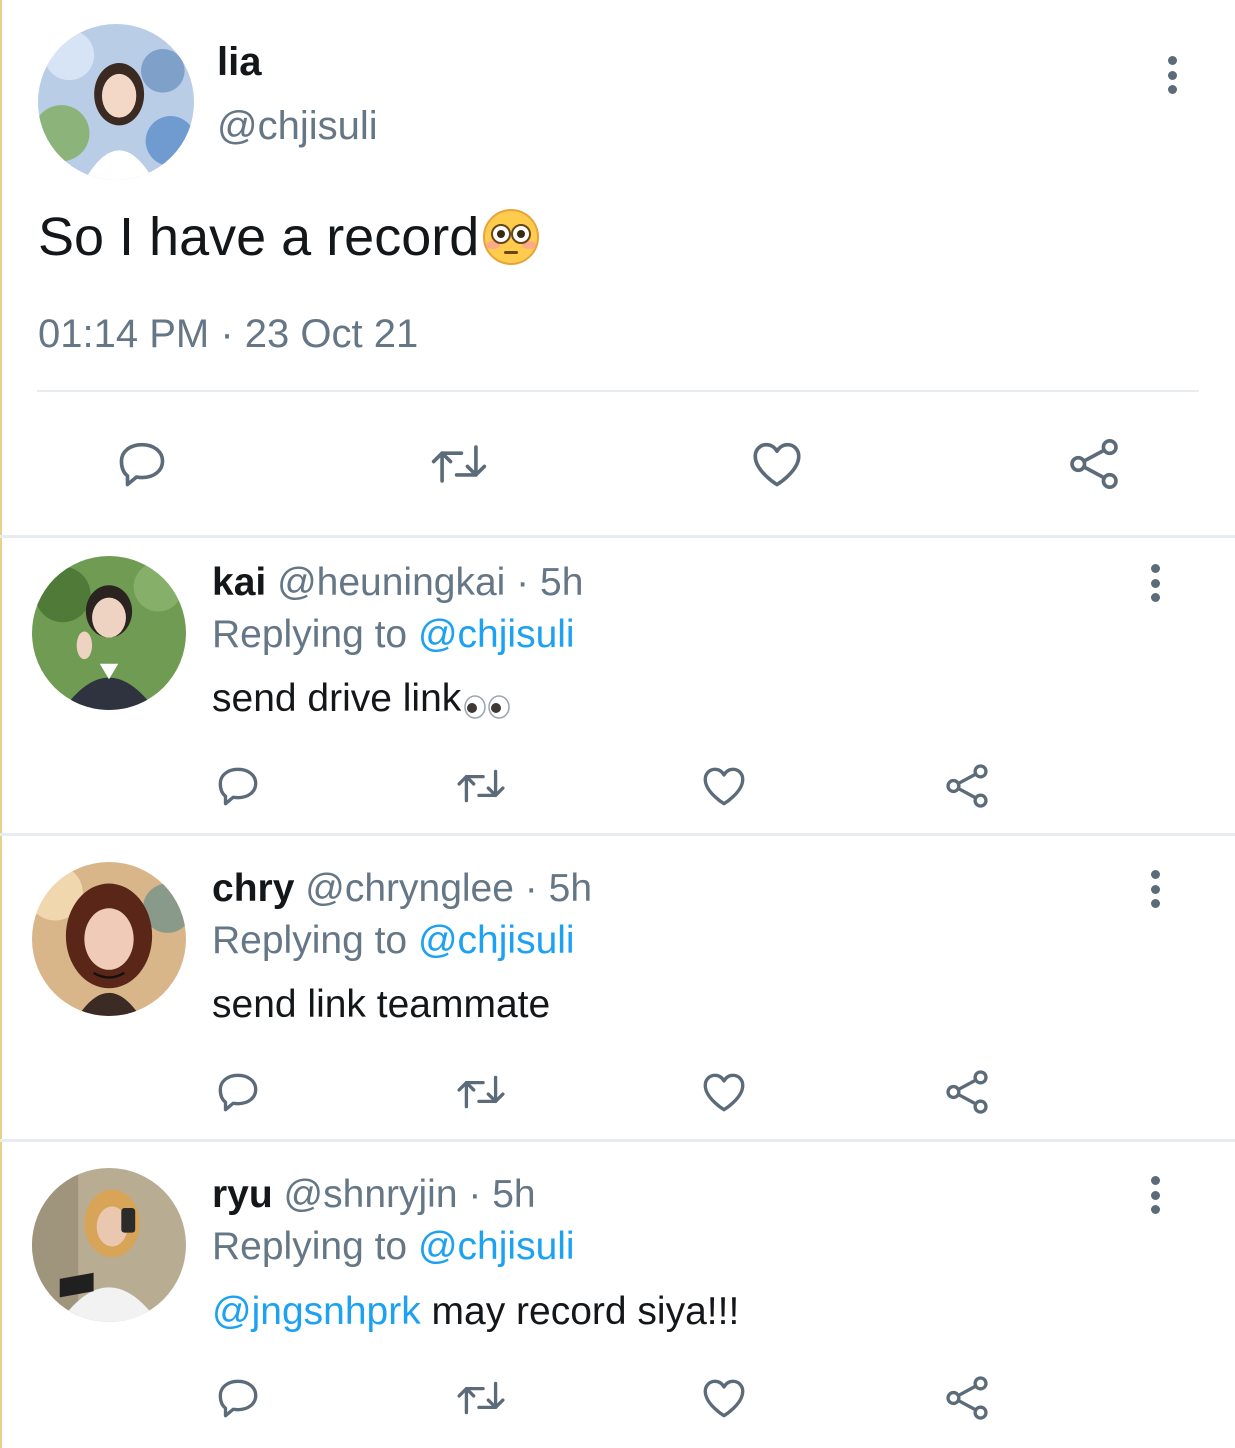 This screenshot has width=1235, height=1448. Describe the element at coordinates (371, 1194) in the screenshot. I see `handle: @shnryjin` at that location.